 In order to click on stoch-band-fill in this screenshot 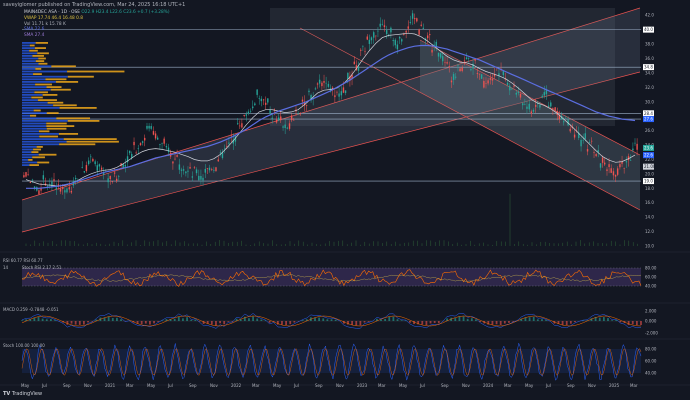, I will do `click(331, 361)`.